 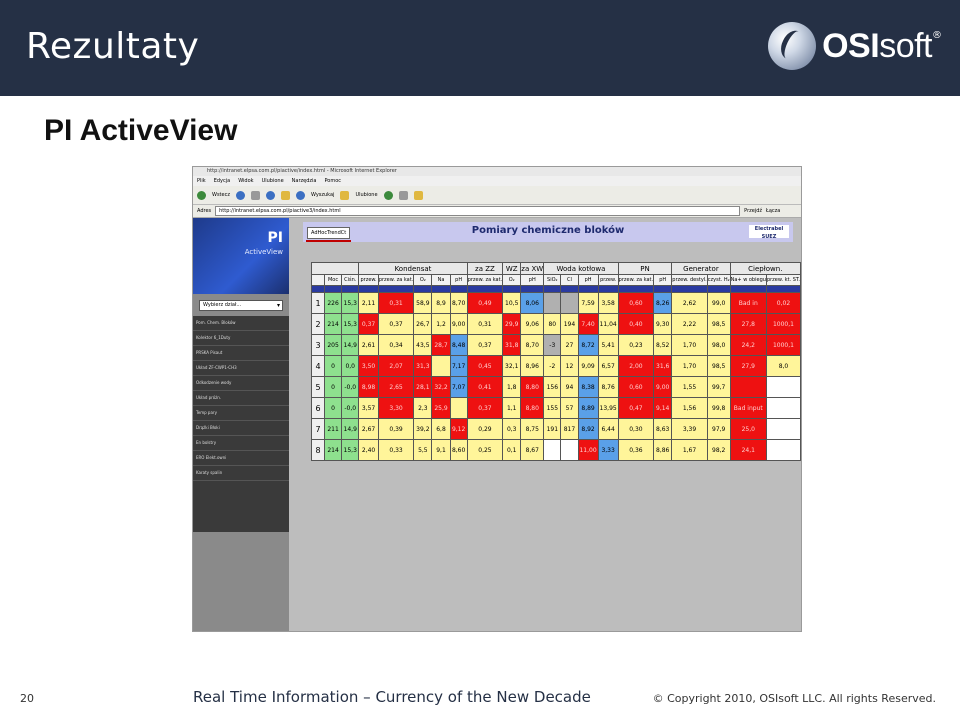 What do you see at coordinates (241, 338) in the screenshot?
I see `pi-nav-item: Kolektor 6_1Duty` at bounding box center [241, 338].